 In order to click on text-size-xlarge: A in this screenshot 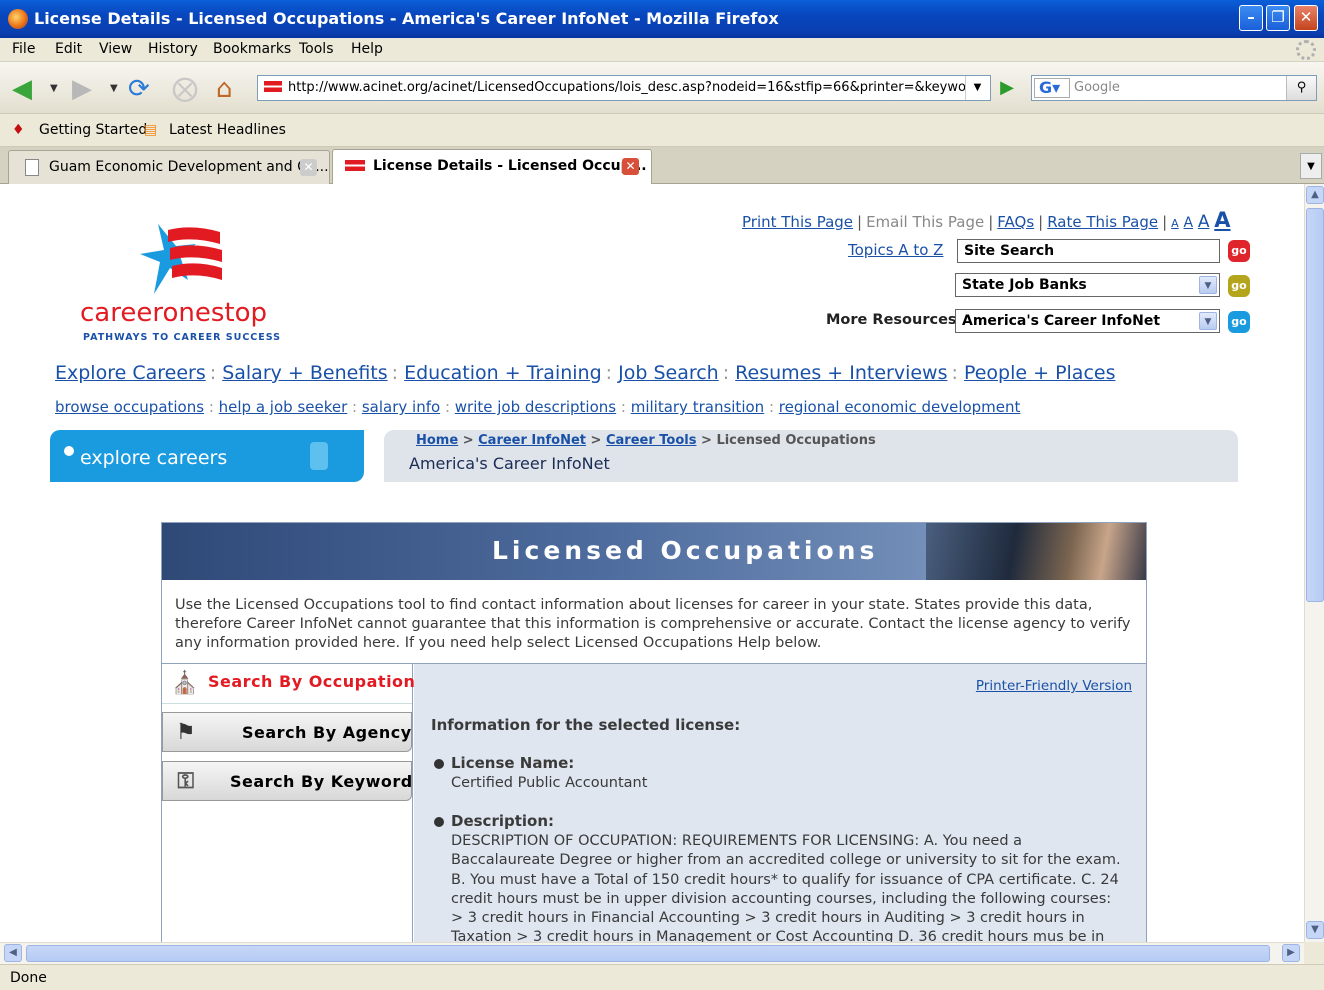, I will do `click(1222, 220)`.